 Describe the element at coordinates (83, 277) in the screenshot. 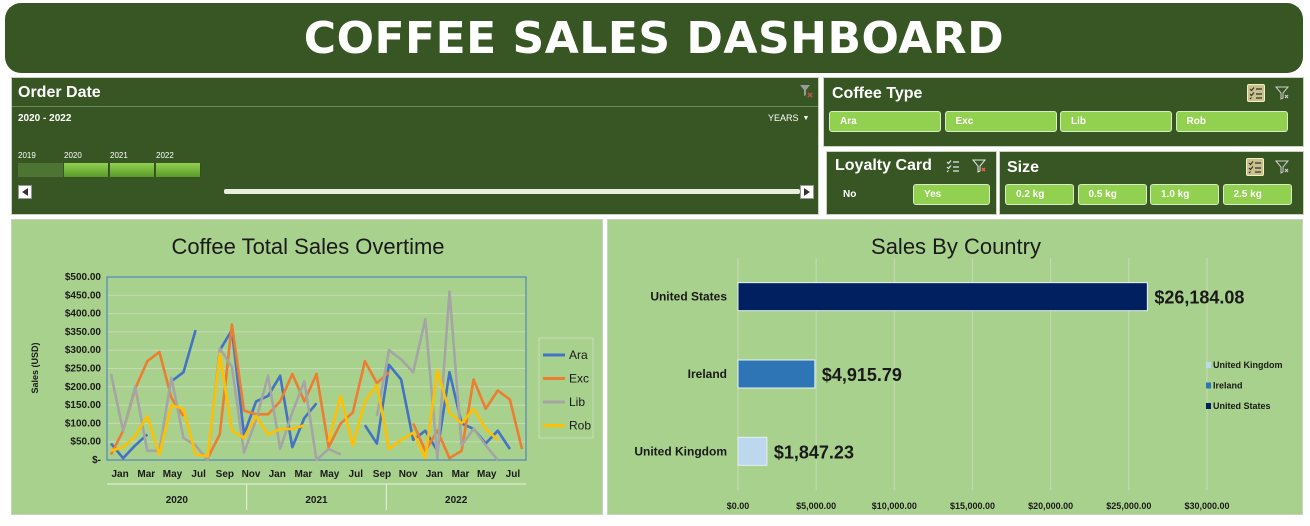

I see `y-tick-label: $500.00` at that location.